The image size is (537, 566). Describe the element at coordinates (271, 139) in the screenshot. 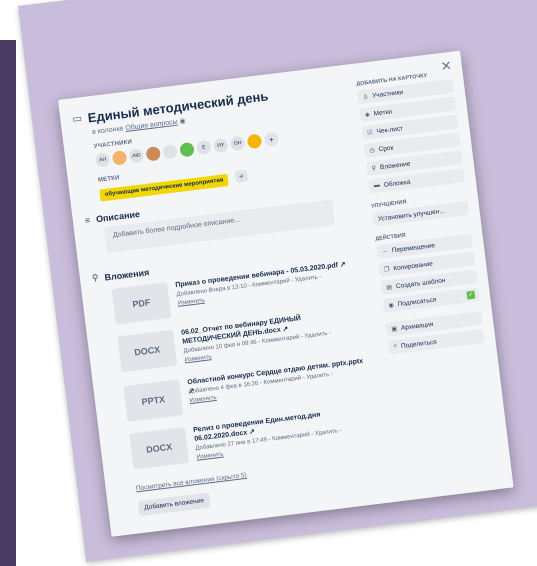

I see `add-member-button: +` at that location.